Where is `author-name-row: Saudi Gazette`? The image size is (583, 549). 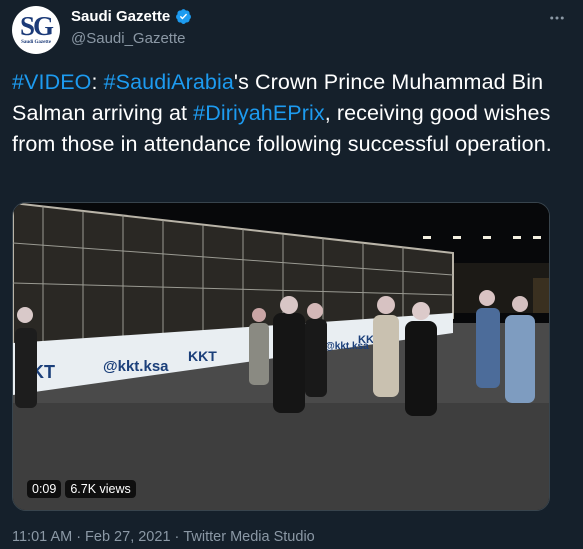
author-name-row: Saudi Gazette is located at coordinates (131, 16).